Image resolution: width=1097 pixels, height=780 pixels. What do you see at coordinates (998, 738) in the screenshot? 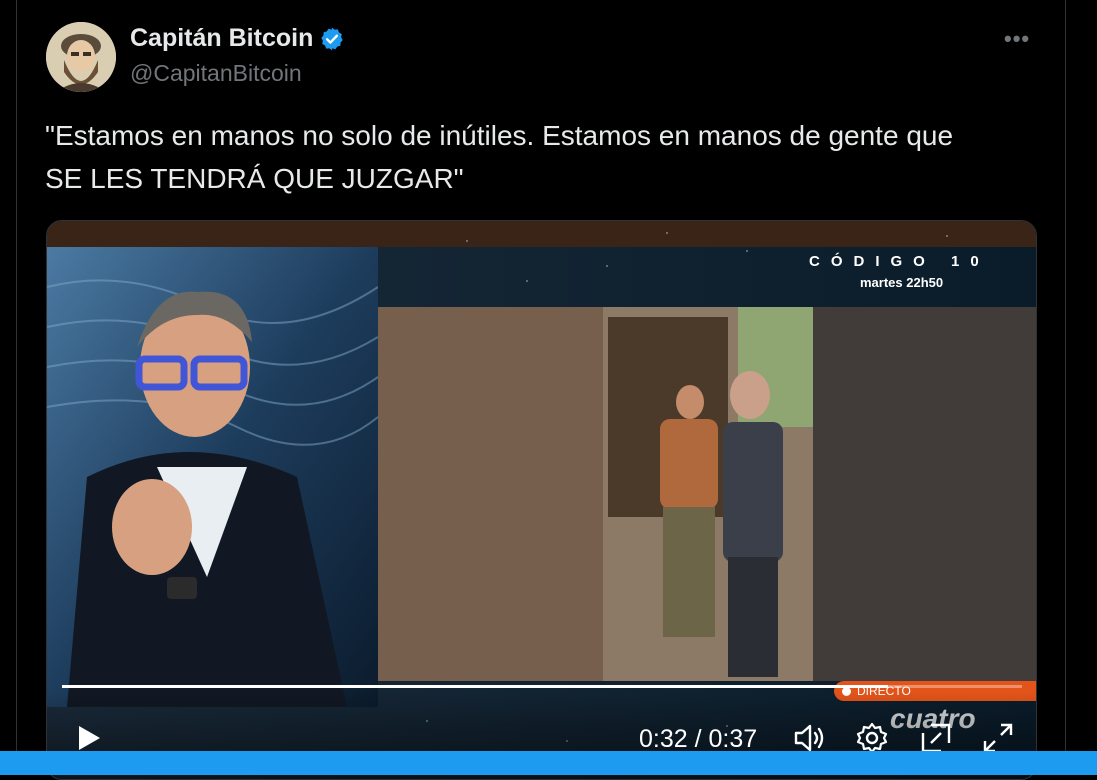
I see `fullscreen-icon` at bounding box center [998, 738].